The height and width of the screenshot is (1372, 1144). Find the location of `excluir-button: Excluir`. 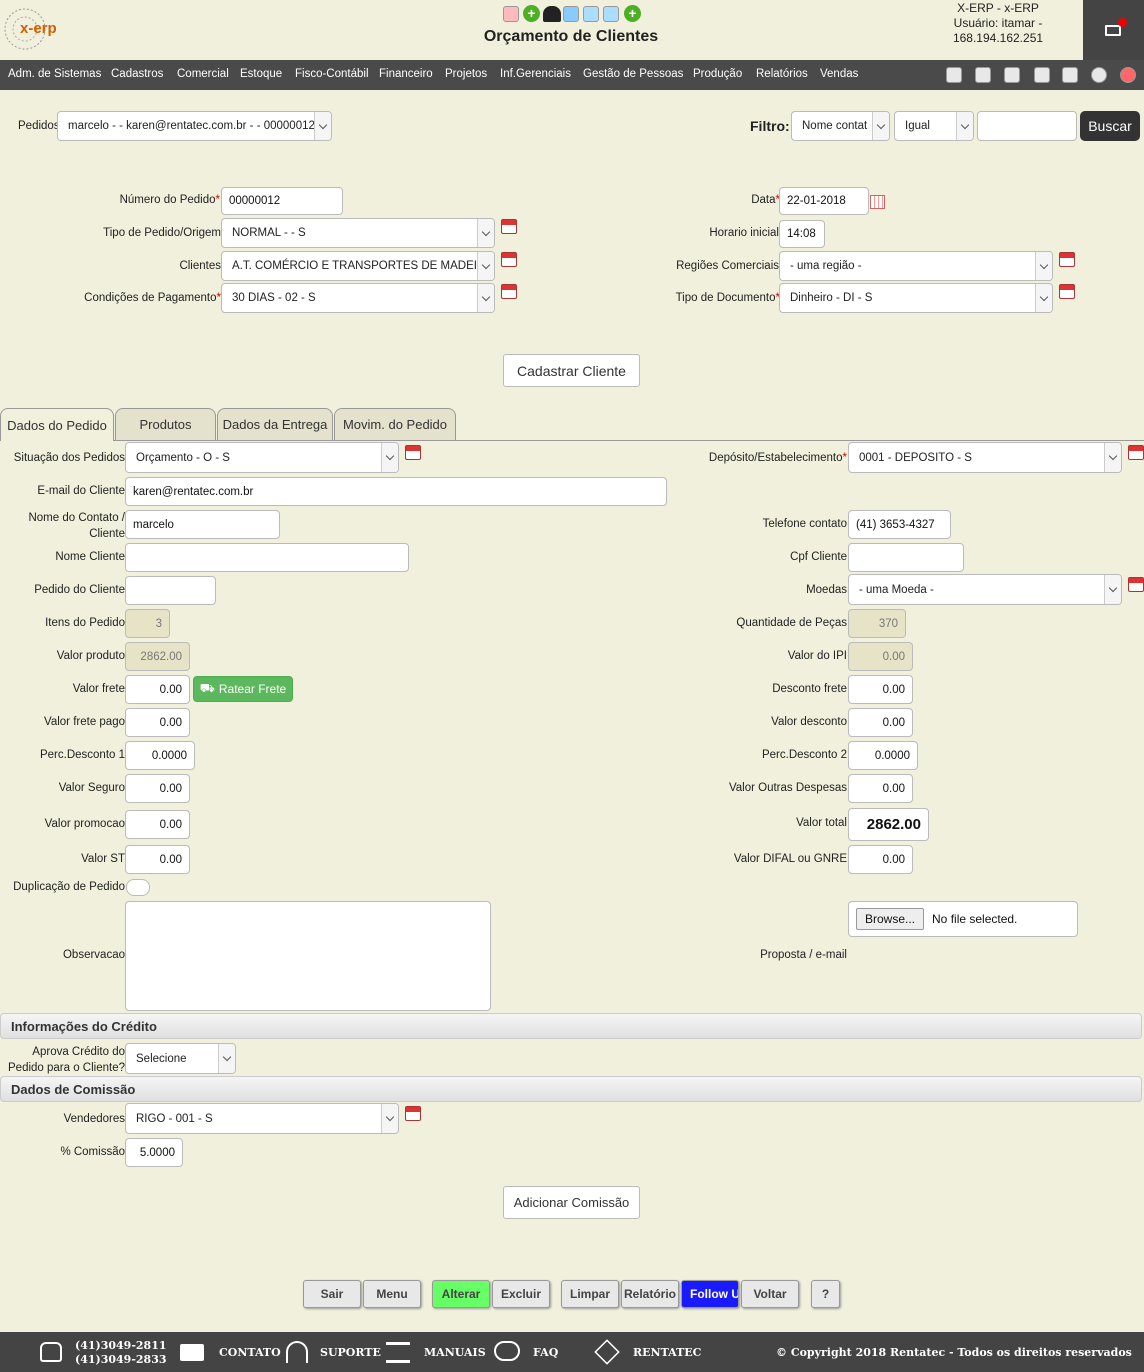

excluir-button: Excluir is located at coordinates (521, 1294).